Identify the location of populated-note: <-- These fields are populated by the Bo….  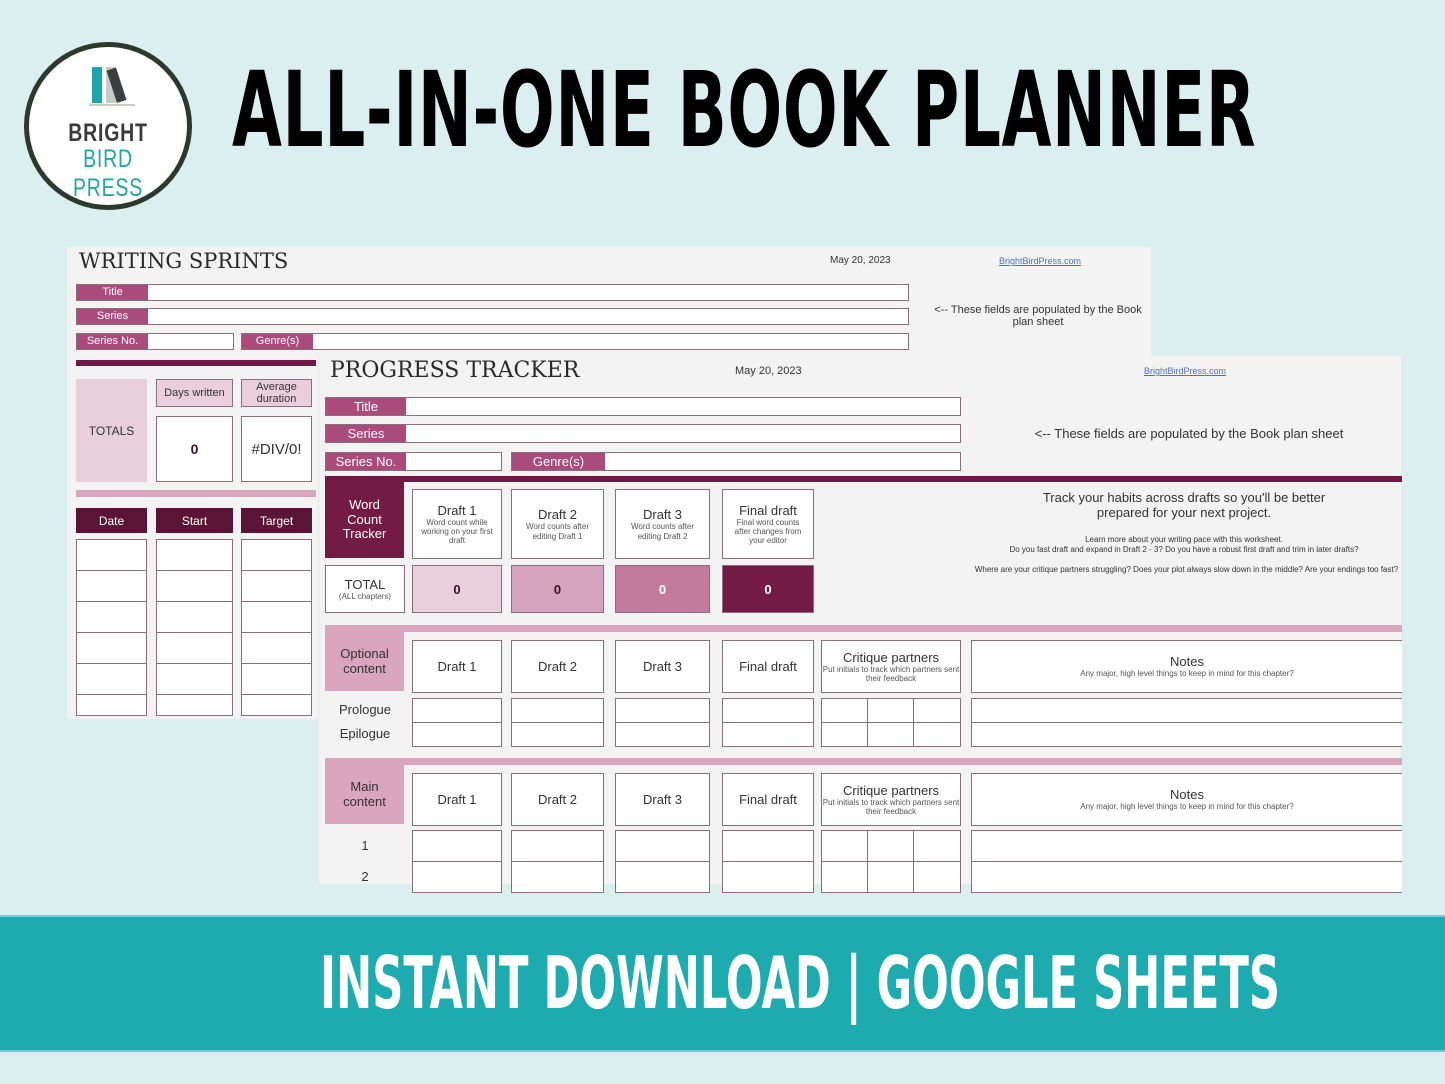
(1189, 433).